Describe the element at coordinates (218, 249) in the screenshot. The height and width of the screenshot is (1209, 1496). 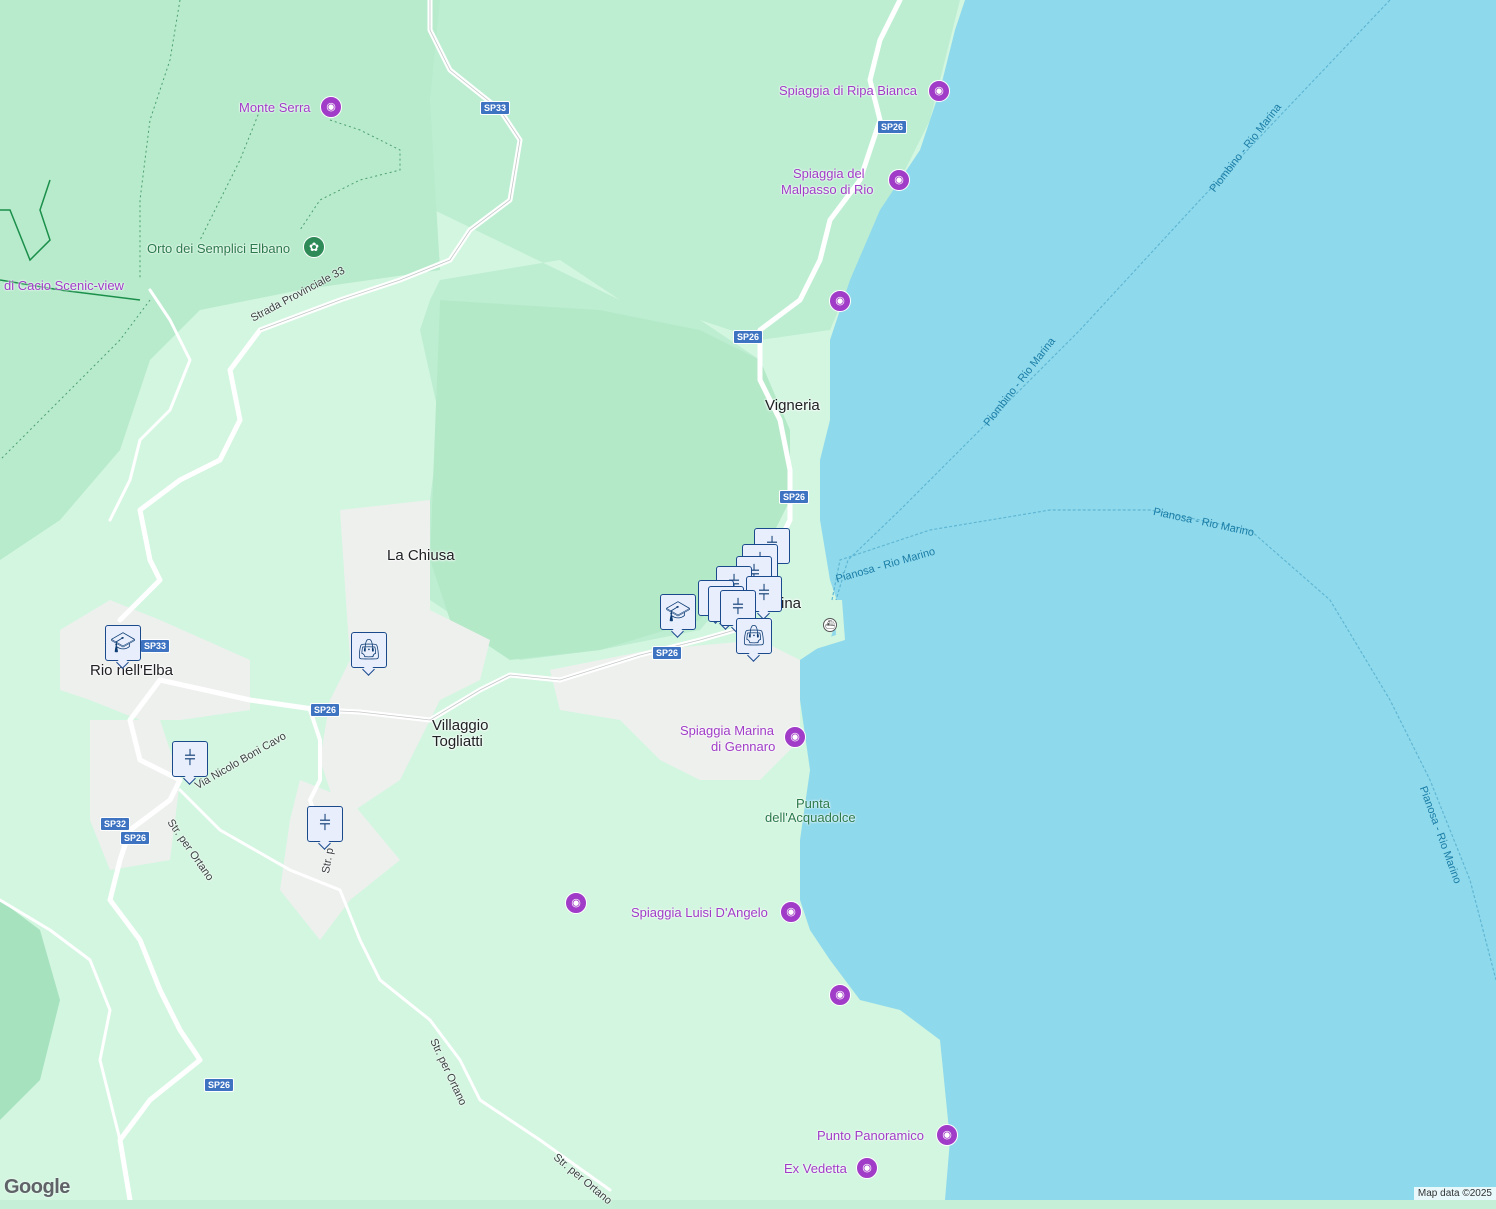
I see `nature-label-orto: Orto dei Semplici Elbano` at that location.